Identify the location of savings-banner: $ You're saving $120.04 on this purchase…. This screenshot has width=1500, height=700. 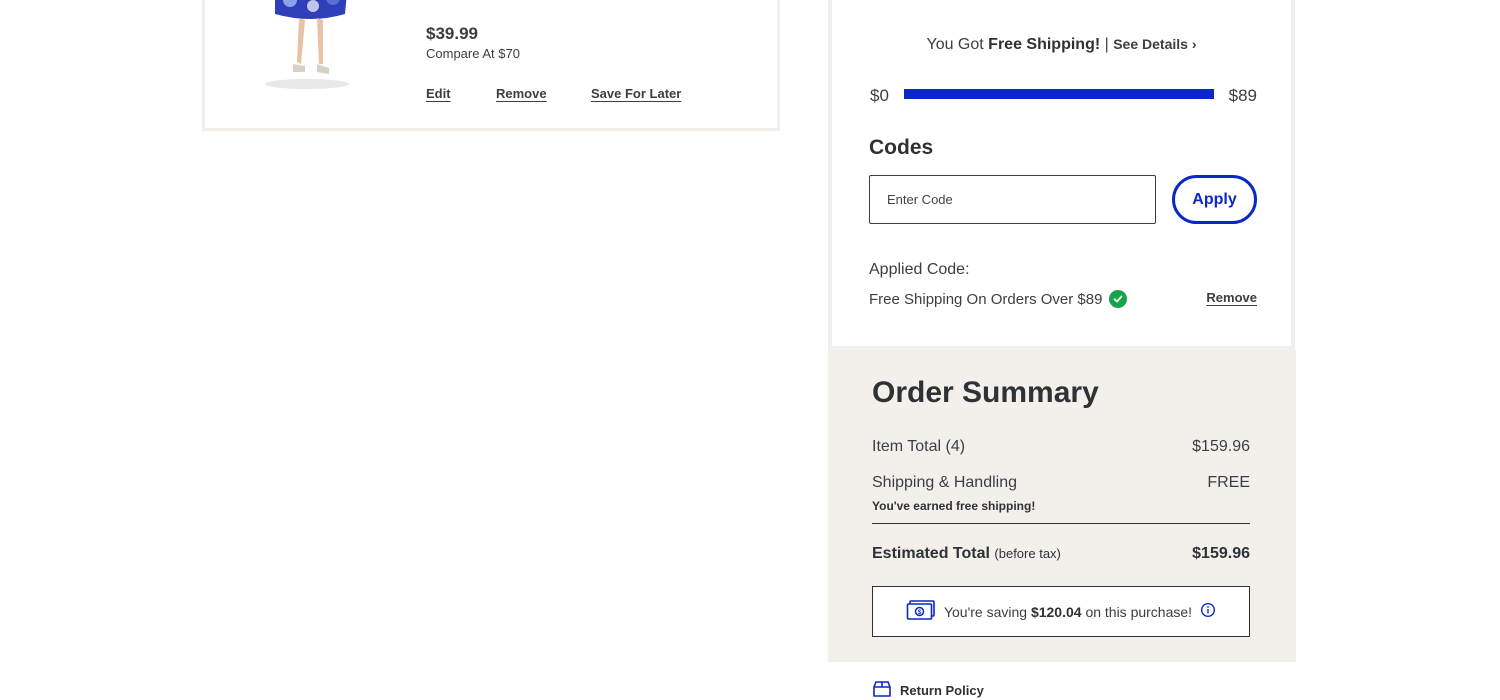
(1061, 611).